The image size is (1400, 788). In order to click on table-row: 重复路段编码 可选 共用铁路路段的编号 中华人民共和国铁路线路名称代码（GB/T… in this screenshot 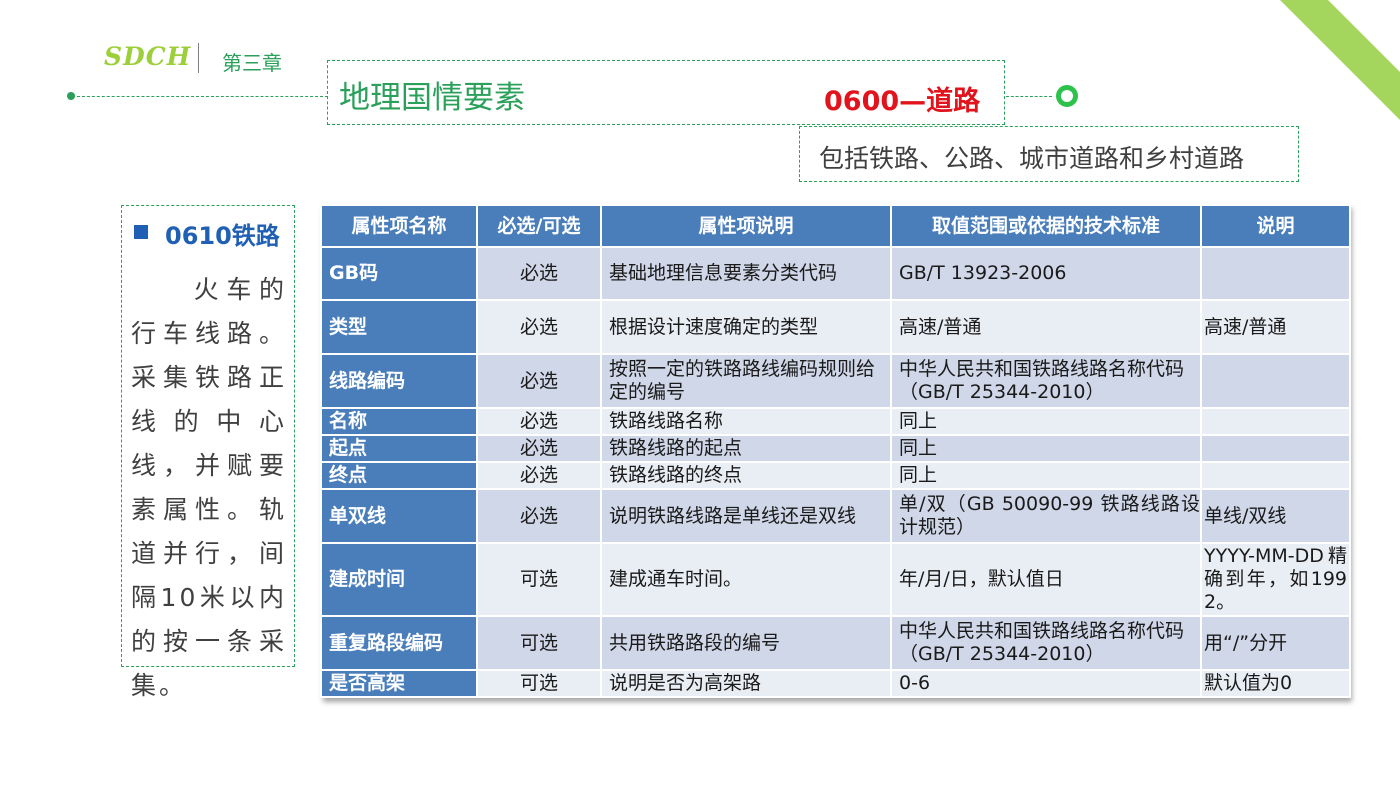, I will do `click(835, 643)`.